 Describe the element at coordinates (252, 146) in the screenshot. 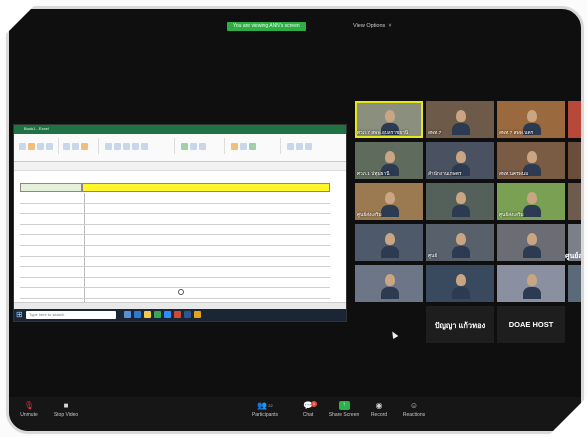

I see `cell-styles-icon` at that location.